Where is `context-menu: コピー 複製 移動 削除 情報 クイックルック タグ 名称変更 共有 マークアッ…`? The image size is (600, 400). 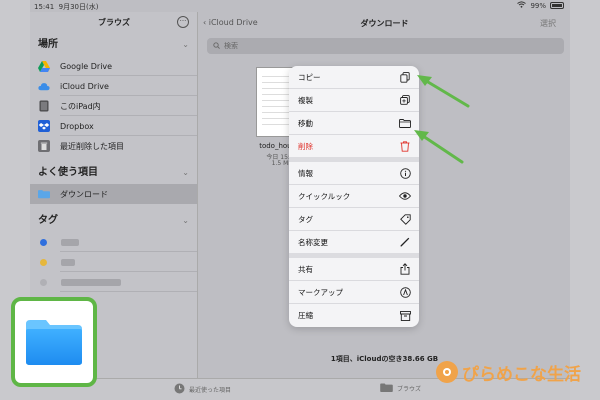
context-menu: コピー 複製 移動 削除 情報 クイックルック タグ 名称変更 共有 マークアッ… is located at coordinates (354, 196).